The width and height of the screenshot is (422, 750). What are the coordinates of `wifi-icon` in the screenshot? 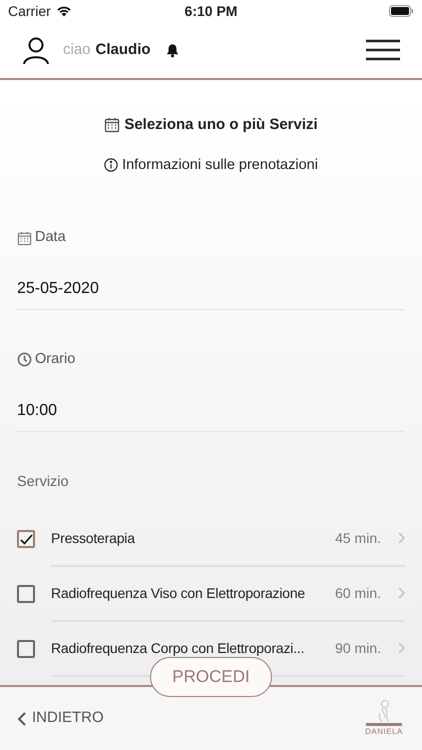 It's located at (64, 11).